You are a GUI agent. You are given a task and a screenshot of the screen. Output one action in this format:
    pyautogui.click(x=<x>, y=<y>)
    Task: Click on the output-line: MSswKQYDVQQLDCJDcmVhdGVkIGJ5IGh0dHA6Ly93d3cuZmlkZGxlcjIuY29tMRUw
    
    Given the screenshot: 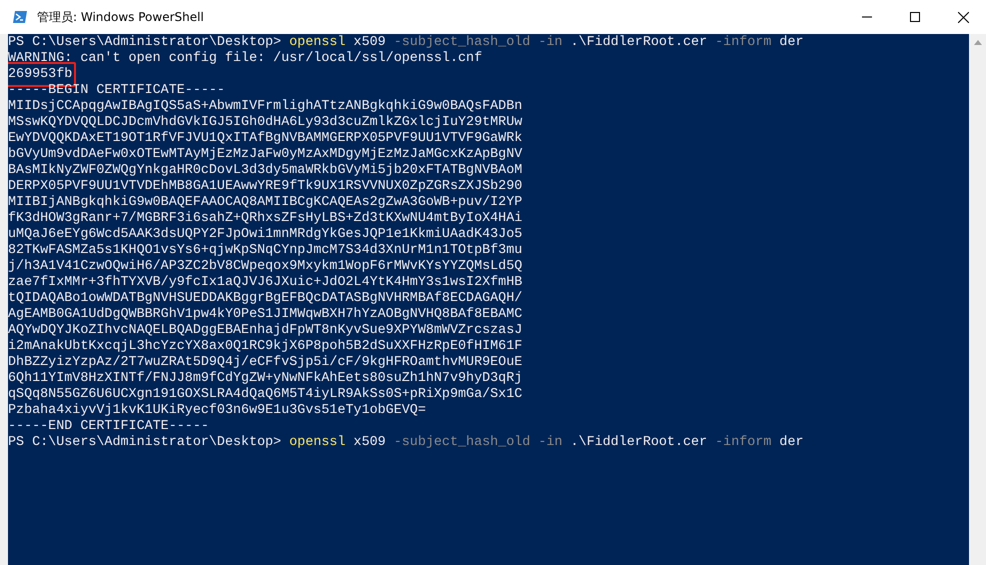 What is the action you would take?
    pyautogui.click(x=265, y=123)
    